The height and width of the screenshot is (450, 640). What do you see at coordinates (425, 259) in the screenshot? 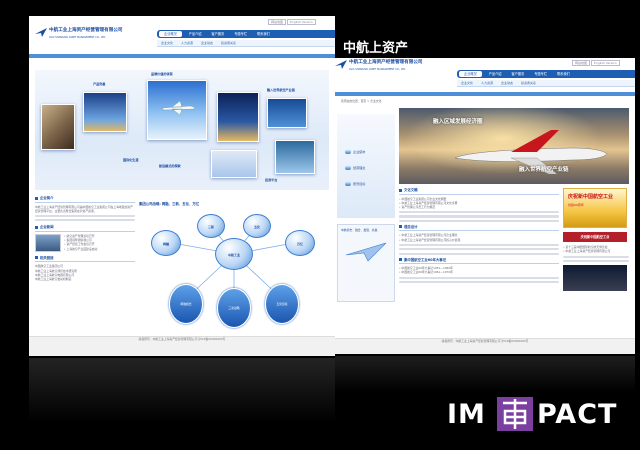
I see `section-title: 集中国航空工业60年大事记` at bounding box center [425, 259].